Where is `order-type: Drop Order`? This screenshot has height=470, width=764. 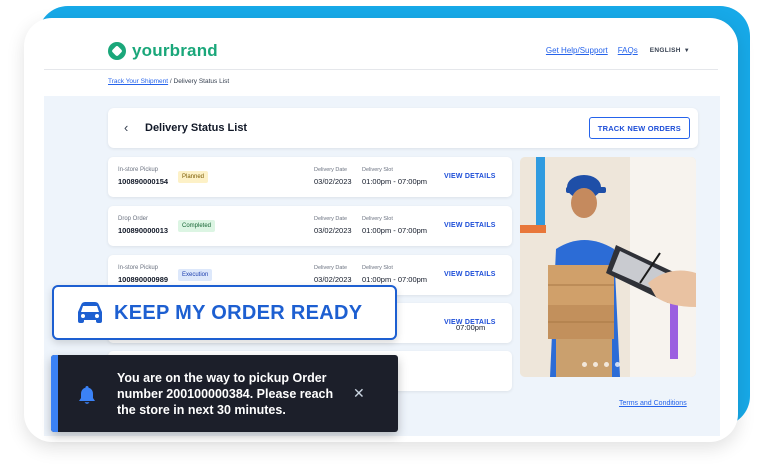 order-type: Drop Order is located at coordinates (133, 219).